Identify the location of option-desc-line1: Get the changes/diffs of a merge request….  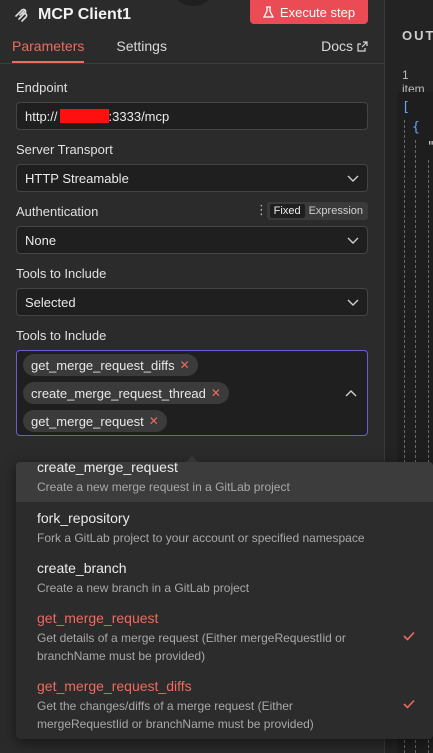
(165, 706).